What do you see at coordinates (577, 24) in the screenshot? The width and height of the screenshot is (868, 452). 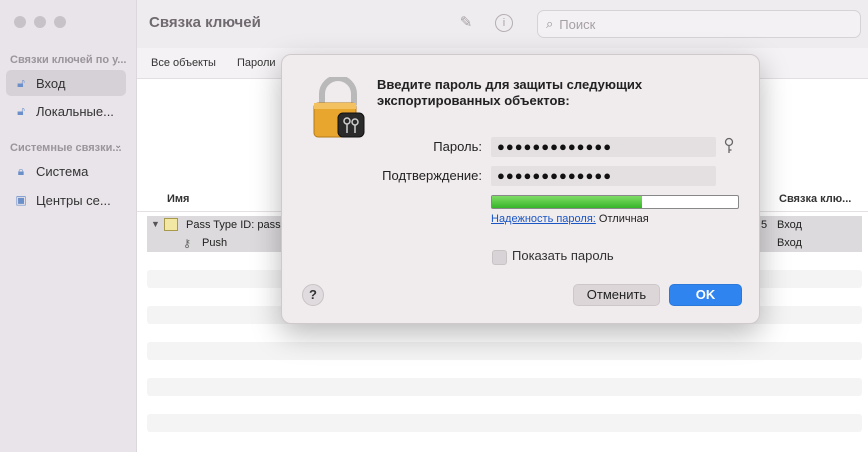 I see `search-placeholder: Поиск` at bounding box center [577, 24].